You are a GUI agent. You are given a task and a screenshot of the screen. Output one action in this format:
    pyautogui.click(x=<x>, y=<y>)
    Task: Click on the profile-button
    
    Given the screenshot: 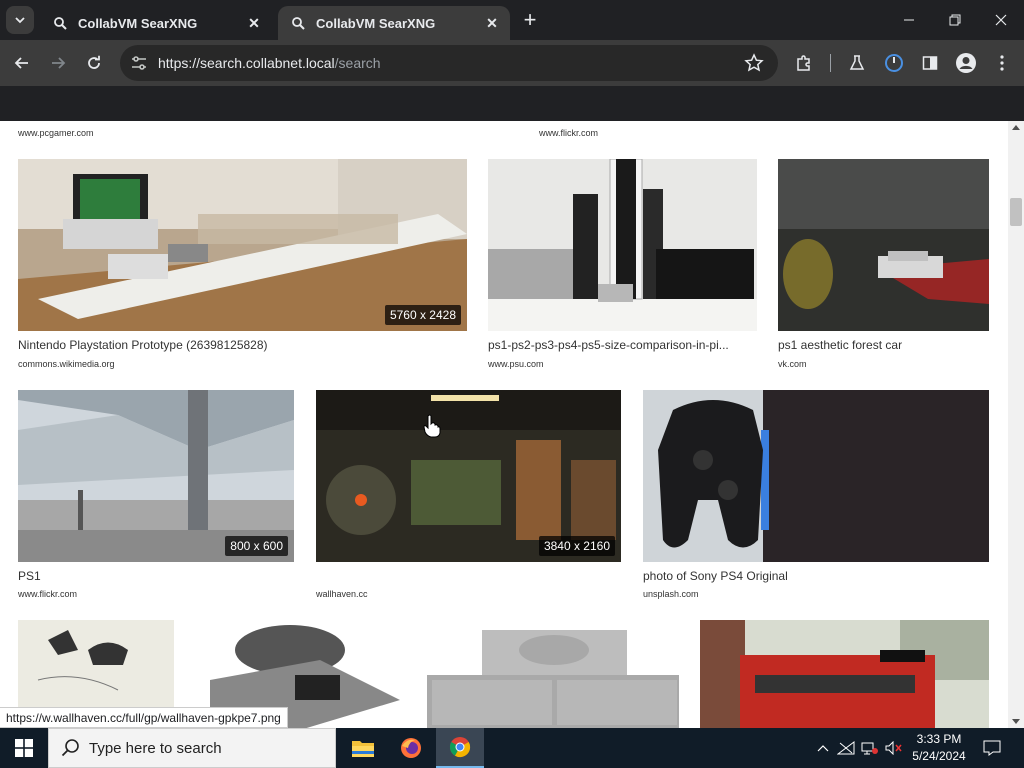 What is the action you would take?
    pyautogui.click(x=966, y=63)
    